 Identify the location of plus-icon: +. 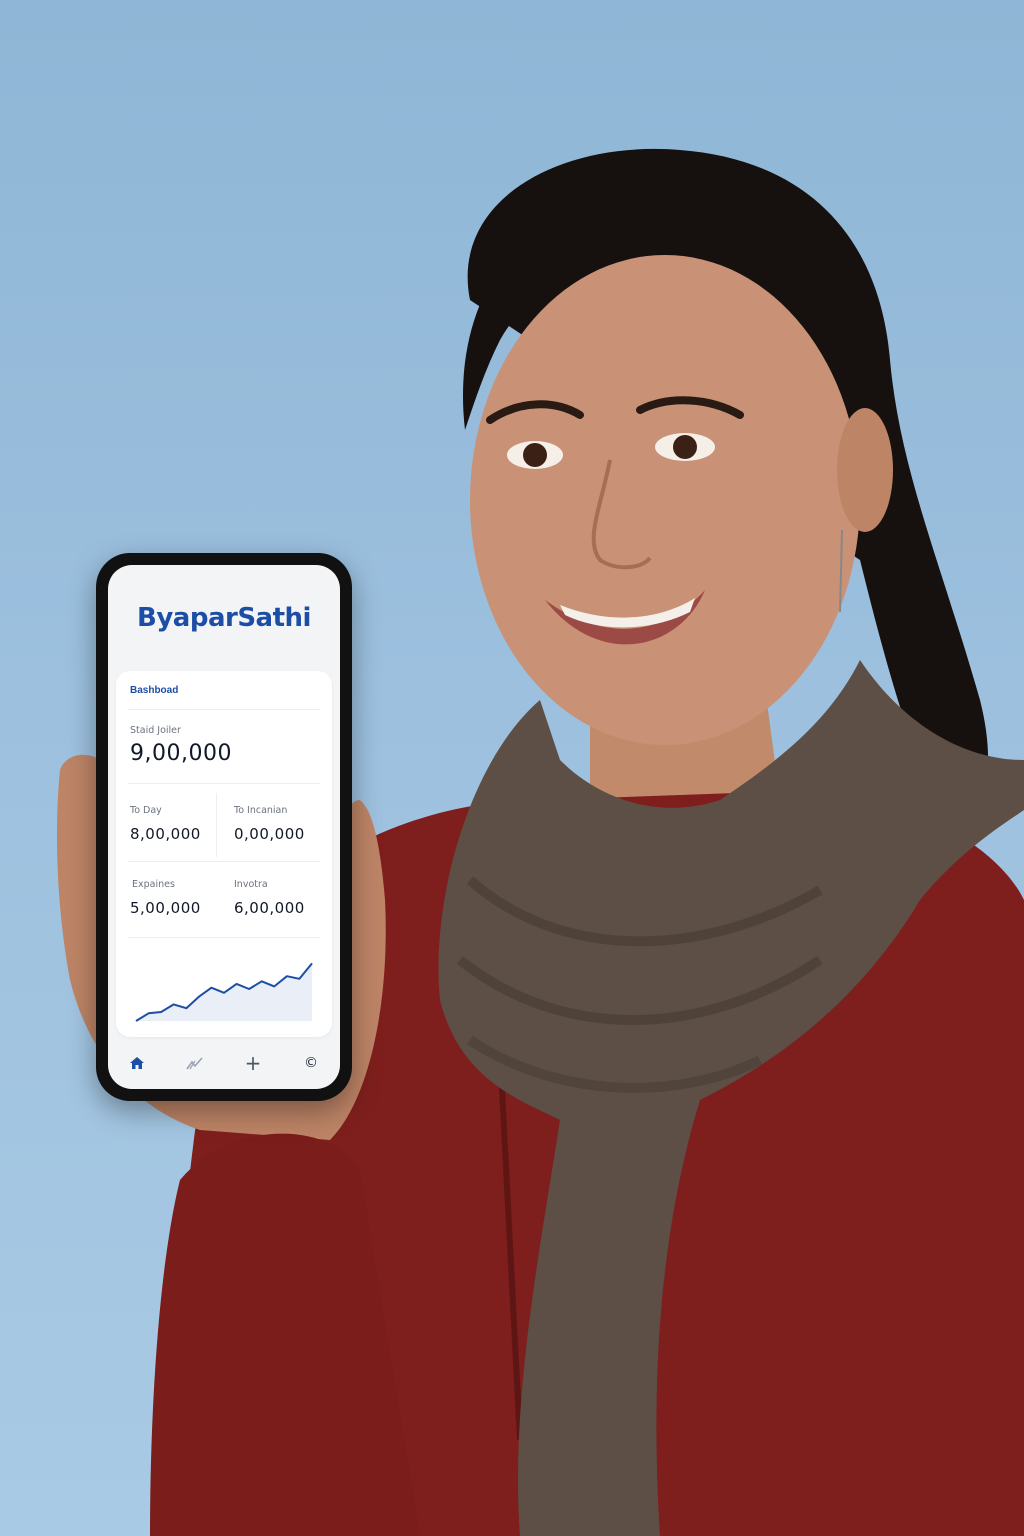
(253, 1063).